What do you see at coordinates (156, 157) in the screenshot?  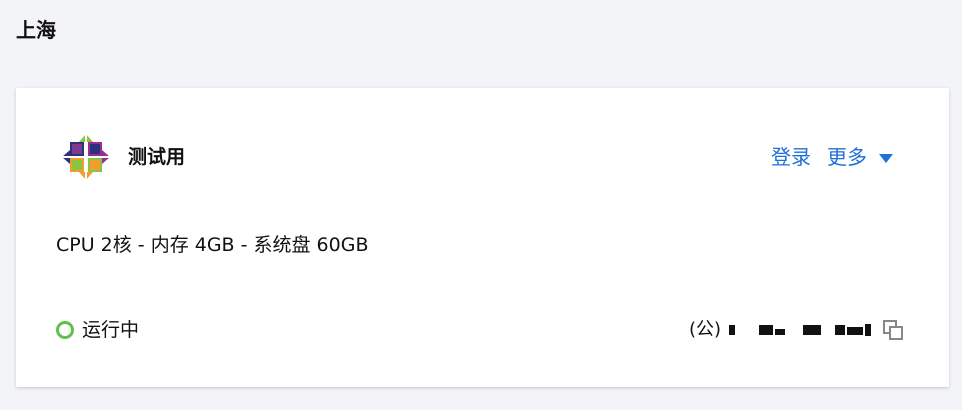 I see `instance-name: 测试用` at bounding box center [156, 157].